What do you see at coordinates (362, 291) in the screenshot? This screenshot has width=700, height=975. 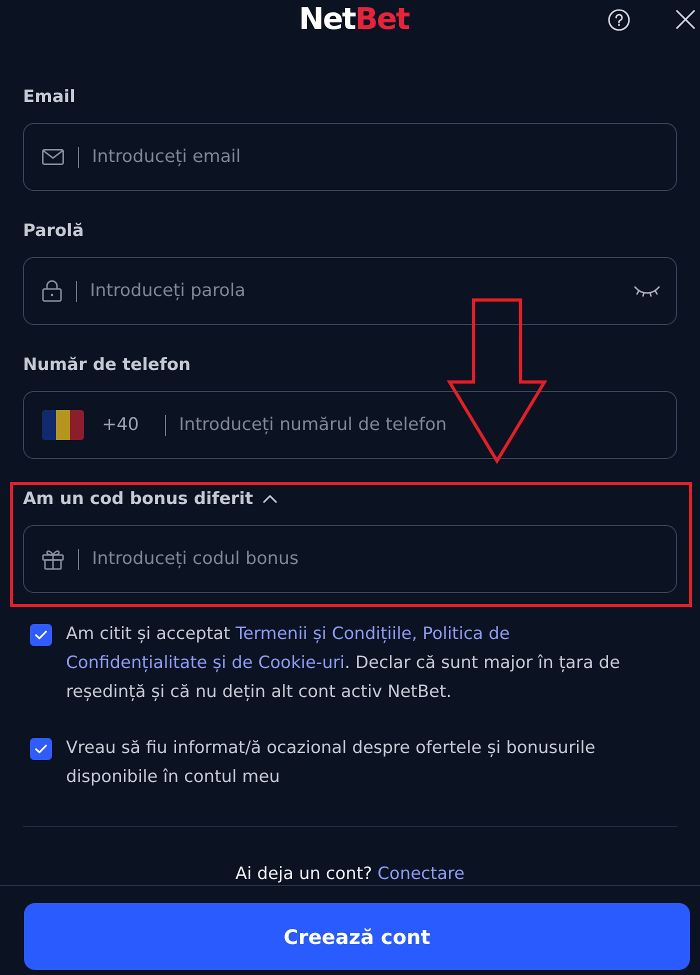 I see `password-input: Introduceți parola` at bounding box center [362, 291].